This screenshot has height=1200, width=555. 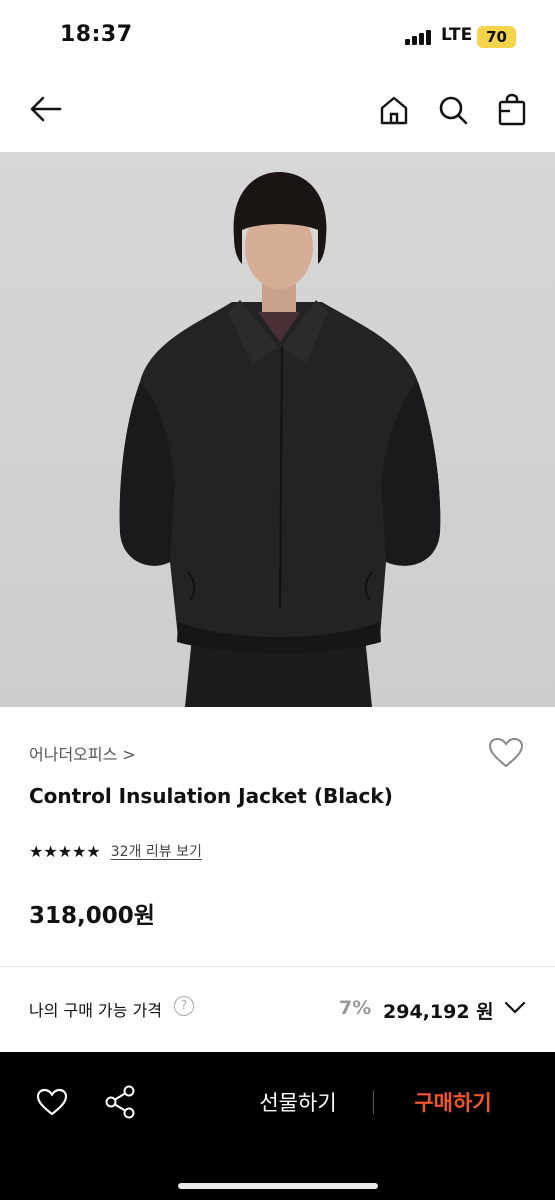 What do you see at coordinates (96, 34) in the screenshot?
I see `status-time: 18:37` at bounding box center [96, 34].